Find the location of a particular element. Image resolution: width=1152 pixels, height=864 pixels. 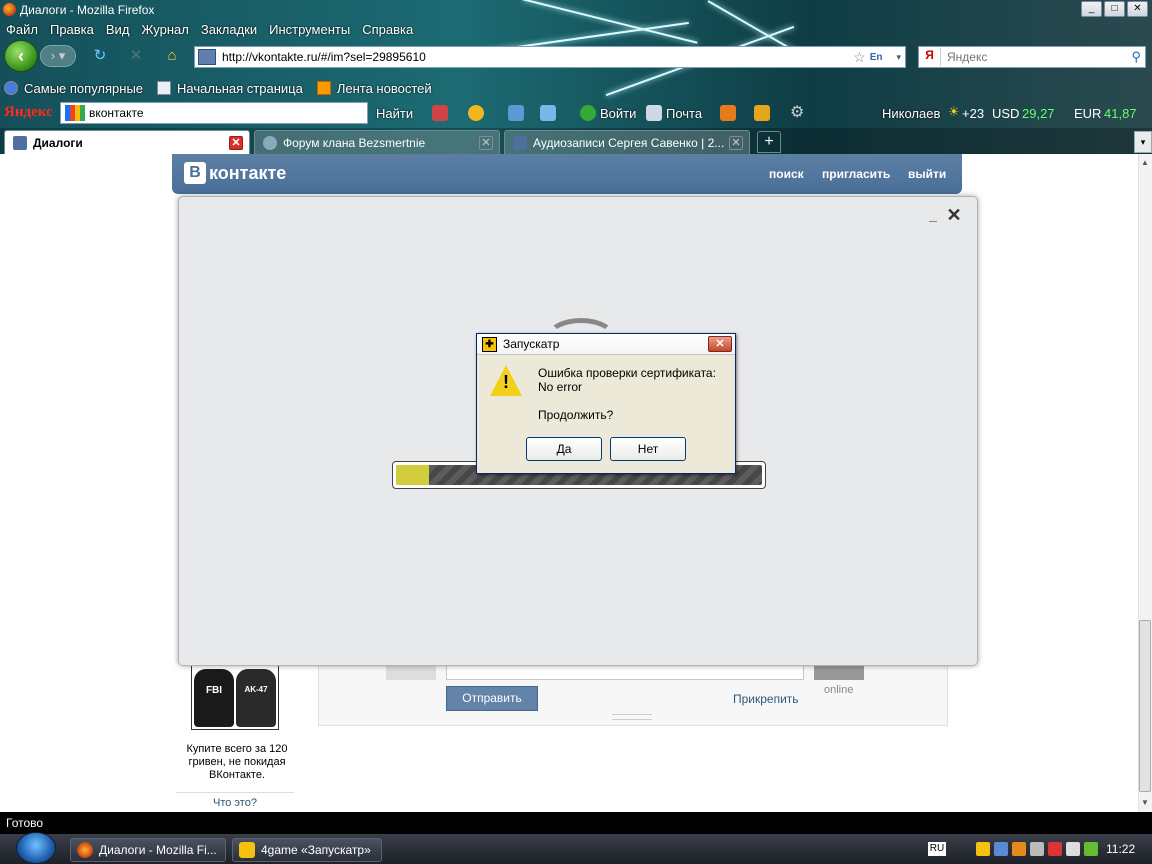

find-button: Найти is located at coordinates (394, 113).